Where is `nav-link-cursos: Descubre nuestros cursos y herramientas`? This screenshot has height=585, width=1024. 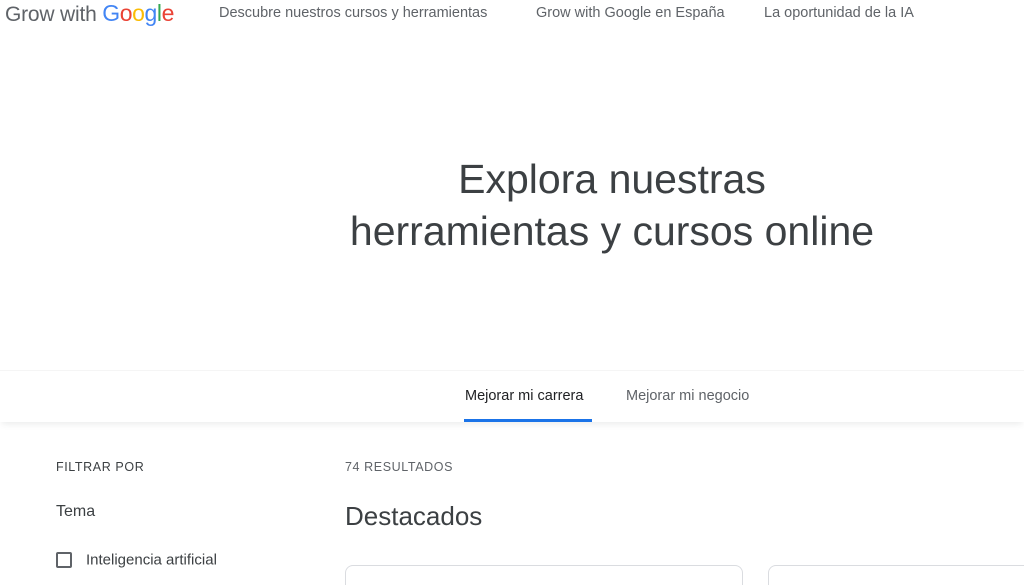
nav-link-cursos: Descubre nuestros cursos y herramientas is located at coordinates (353, 13).